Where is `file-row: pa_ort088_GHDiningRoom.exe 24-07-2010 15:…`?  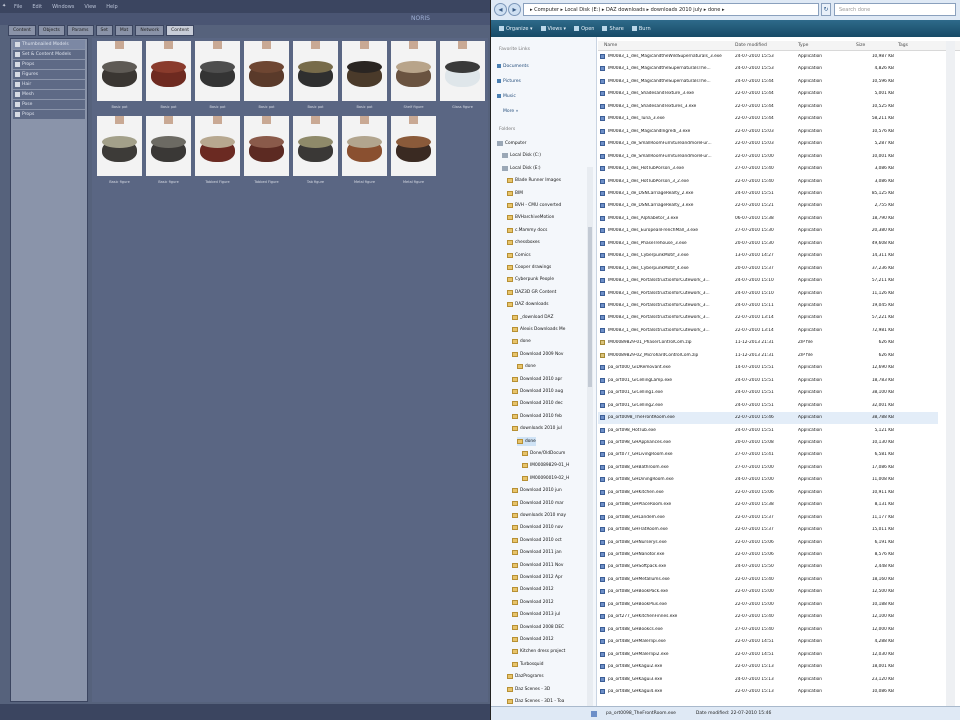 file-row: pa_ort088_GHDiningRoom.exe 24-07-2010 15:… is located at coordinates (768, 480).